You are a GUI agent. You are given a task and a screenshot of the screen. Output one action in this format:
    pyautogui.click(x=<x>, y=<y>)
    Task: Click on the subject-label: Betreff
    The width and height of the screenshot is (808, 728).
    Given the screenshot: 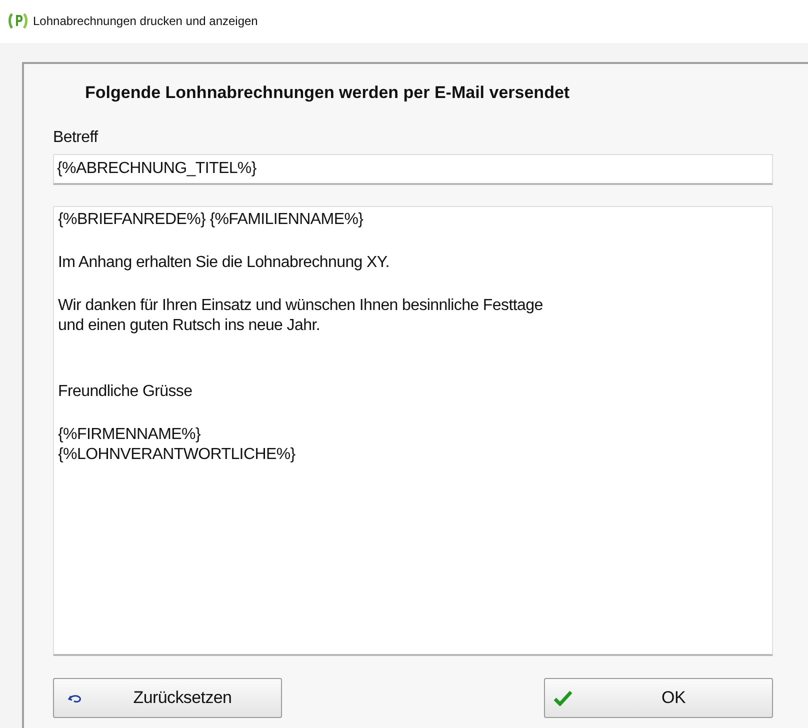 What is the action you would take?
    pyautogui.click(x=76, y=138)
    